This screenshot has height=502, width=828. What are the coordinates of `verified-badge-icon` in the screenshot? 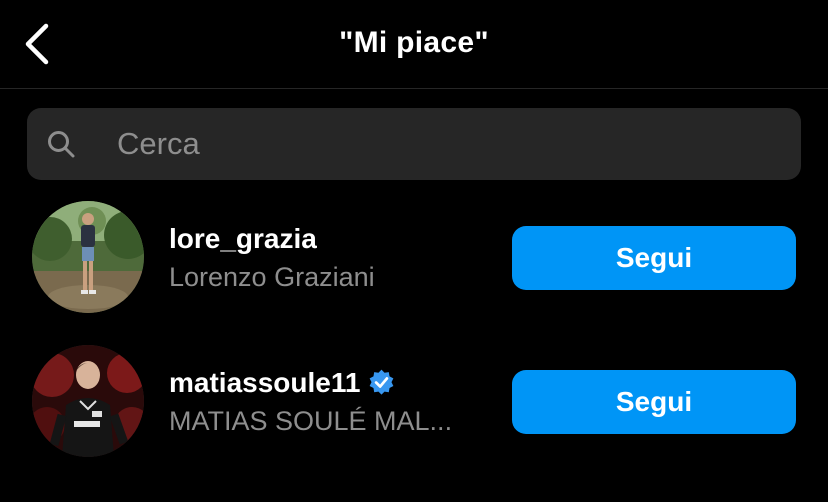 It's located at (381, 382).